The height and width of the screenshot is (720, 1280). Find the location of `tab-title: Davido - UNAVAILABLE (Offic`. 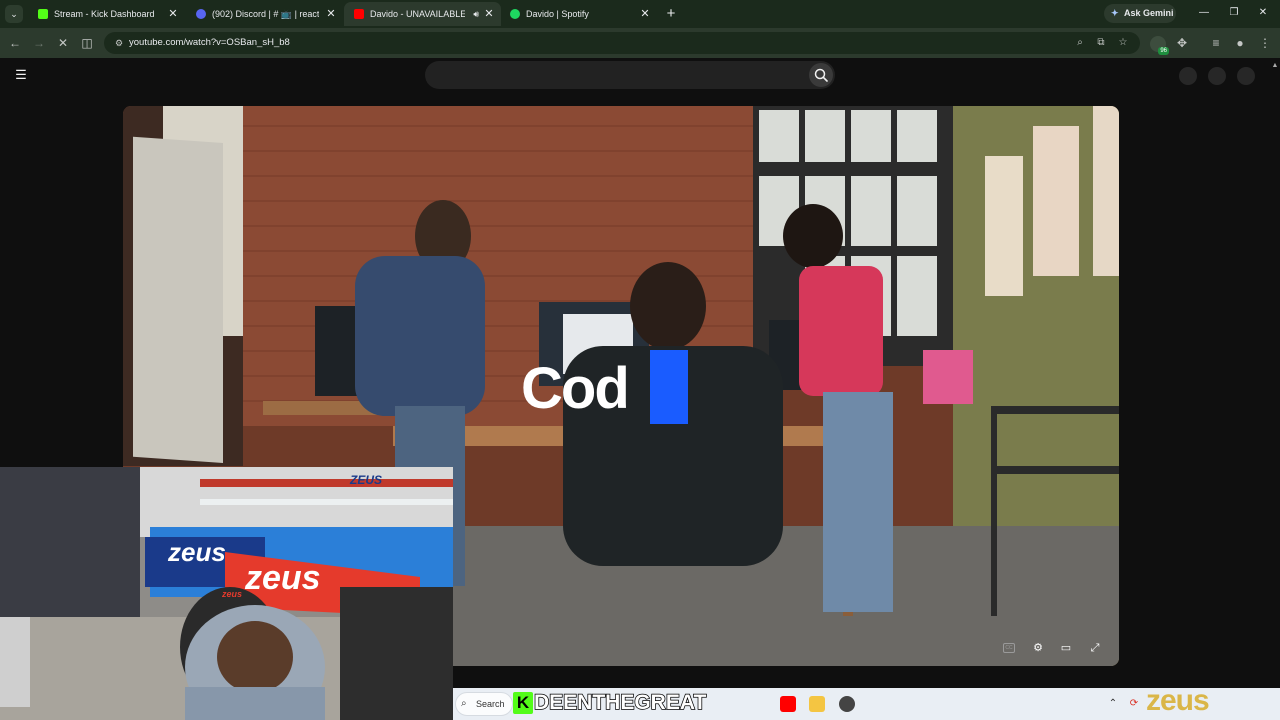

tab-title: Davido - UNAVAILABLE (Offic is located at coordinates (417, 14).